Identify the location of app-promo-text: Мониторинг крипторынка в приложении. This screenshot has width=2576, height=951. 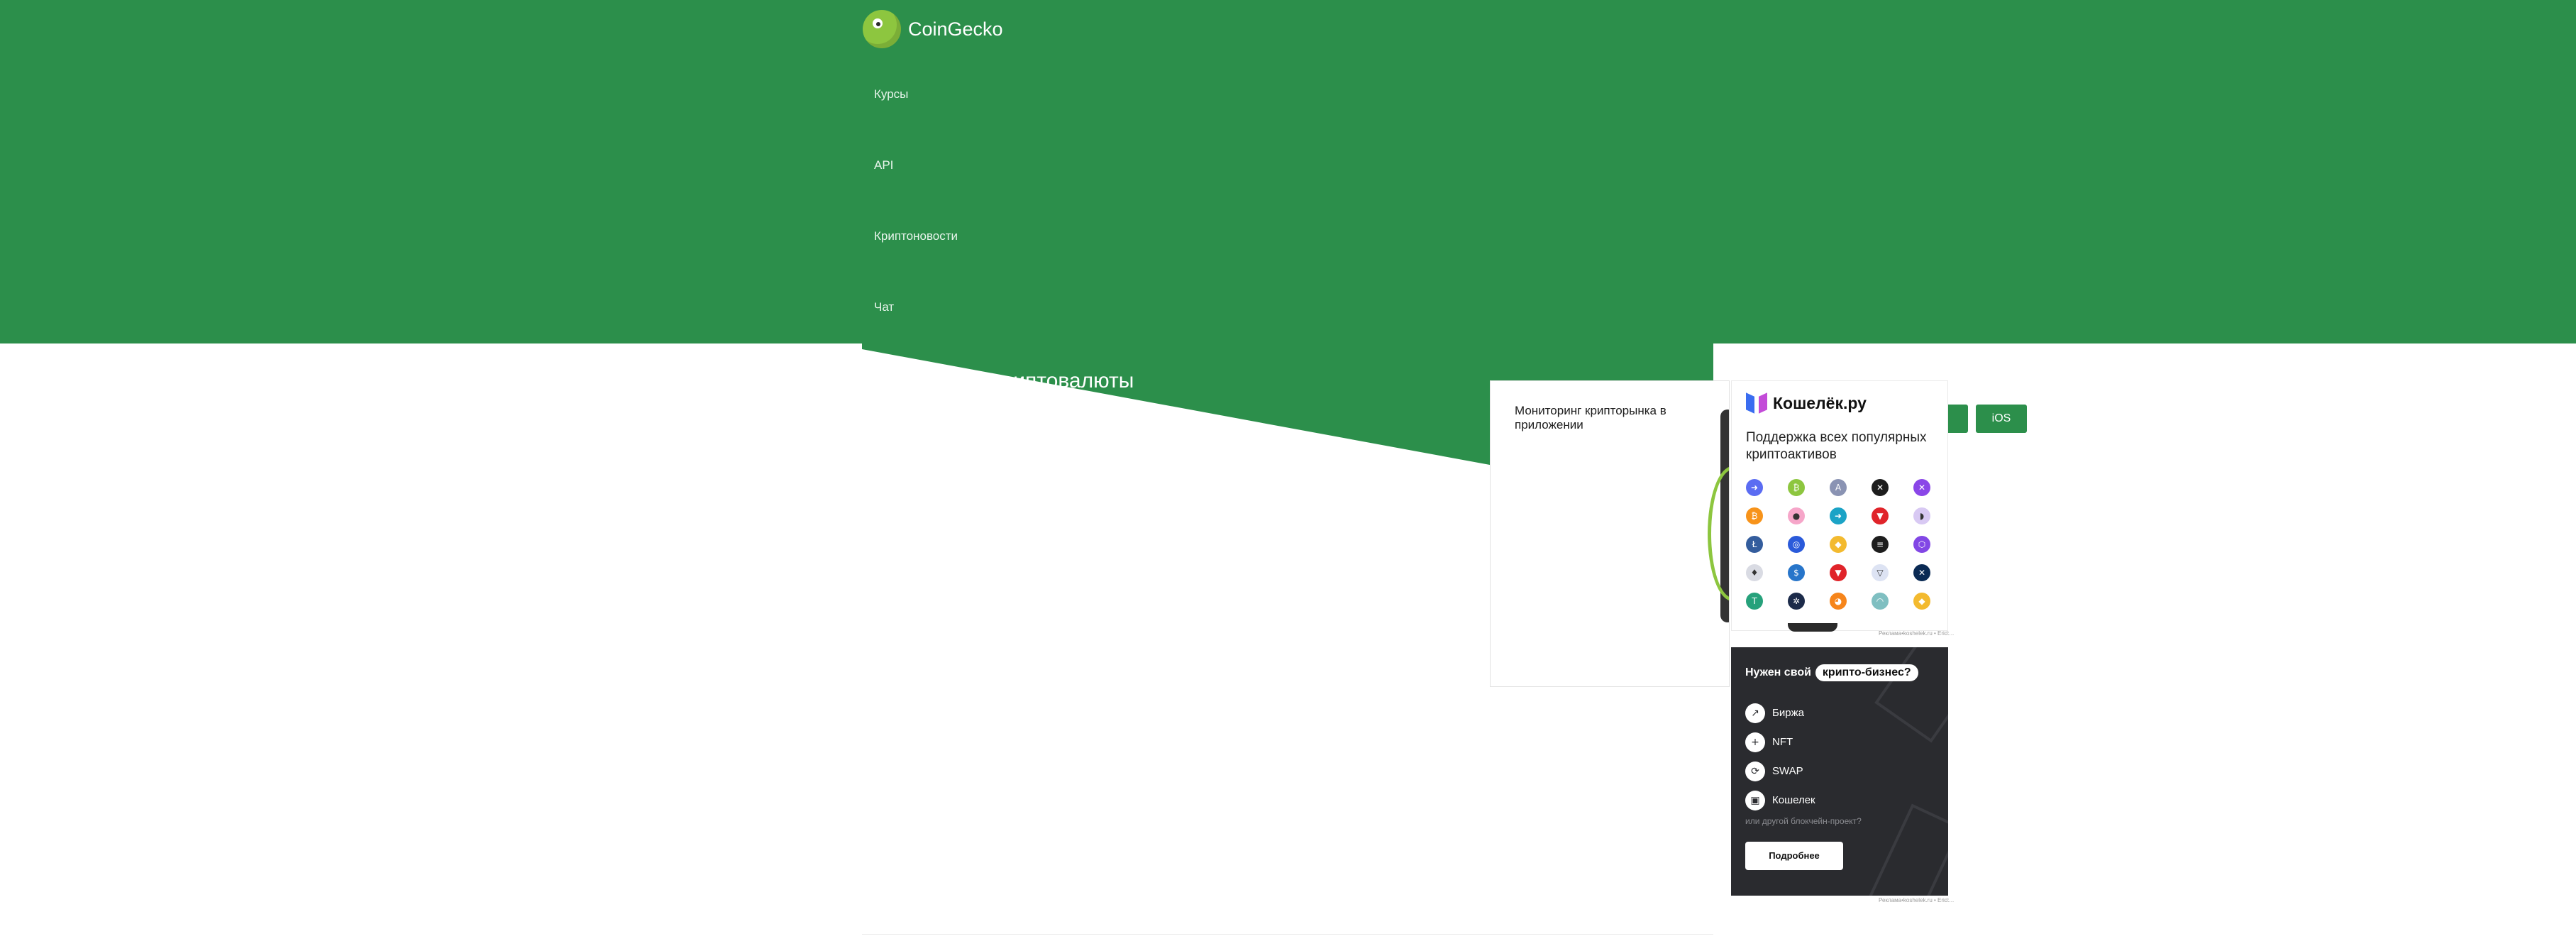
(1591, 417).